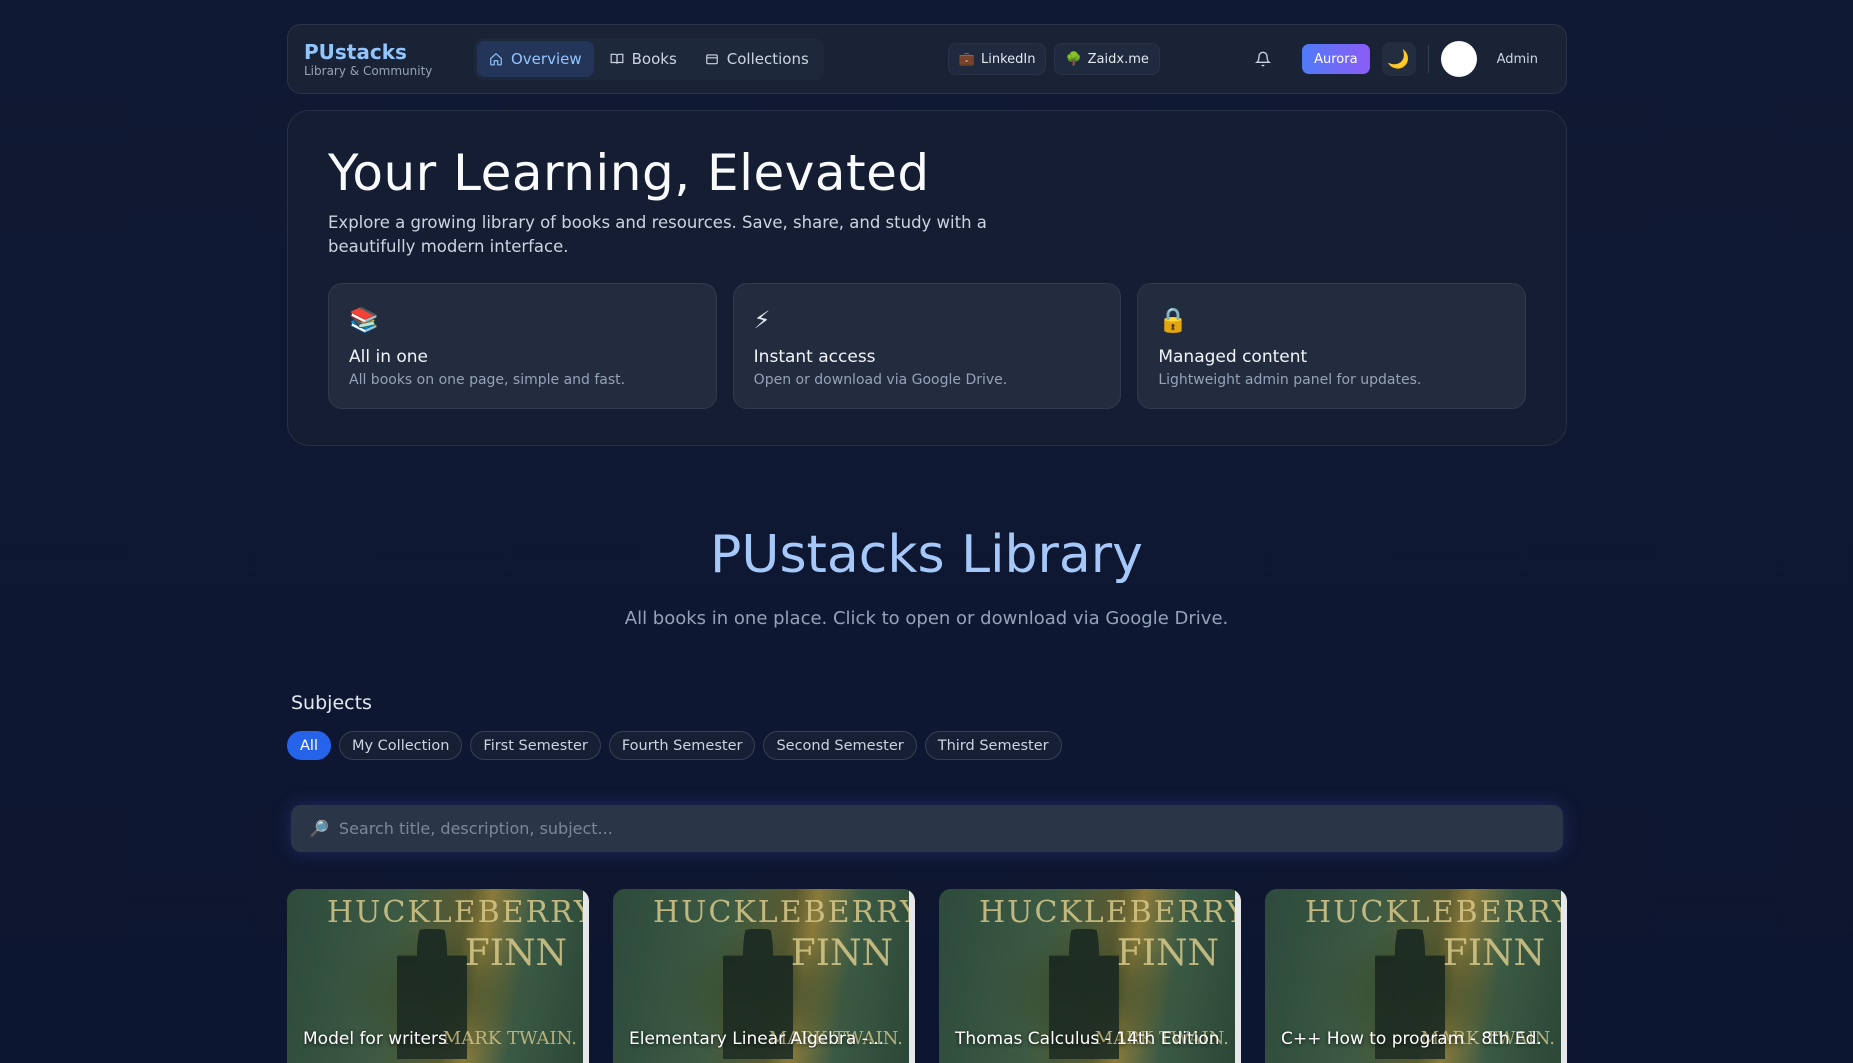 This screenshot has width=1853, height=1063. I want to click on feature-description: Open or download via Google Drive., so click(880, 380).